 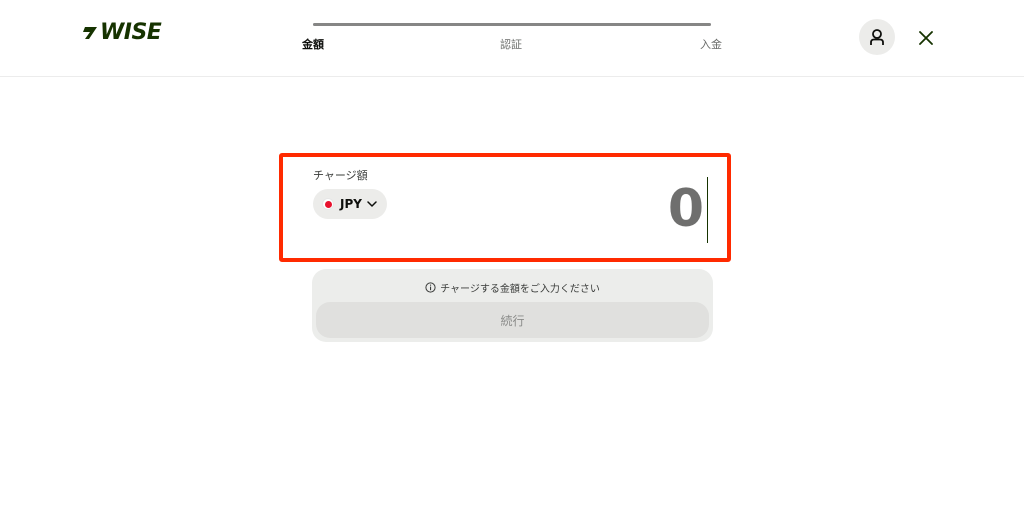 I want to click on top-header: WISE 金額 認証 入金, so click(x=512, y=38).